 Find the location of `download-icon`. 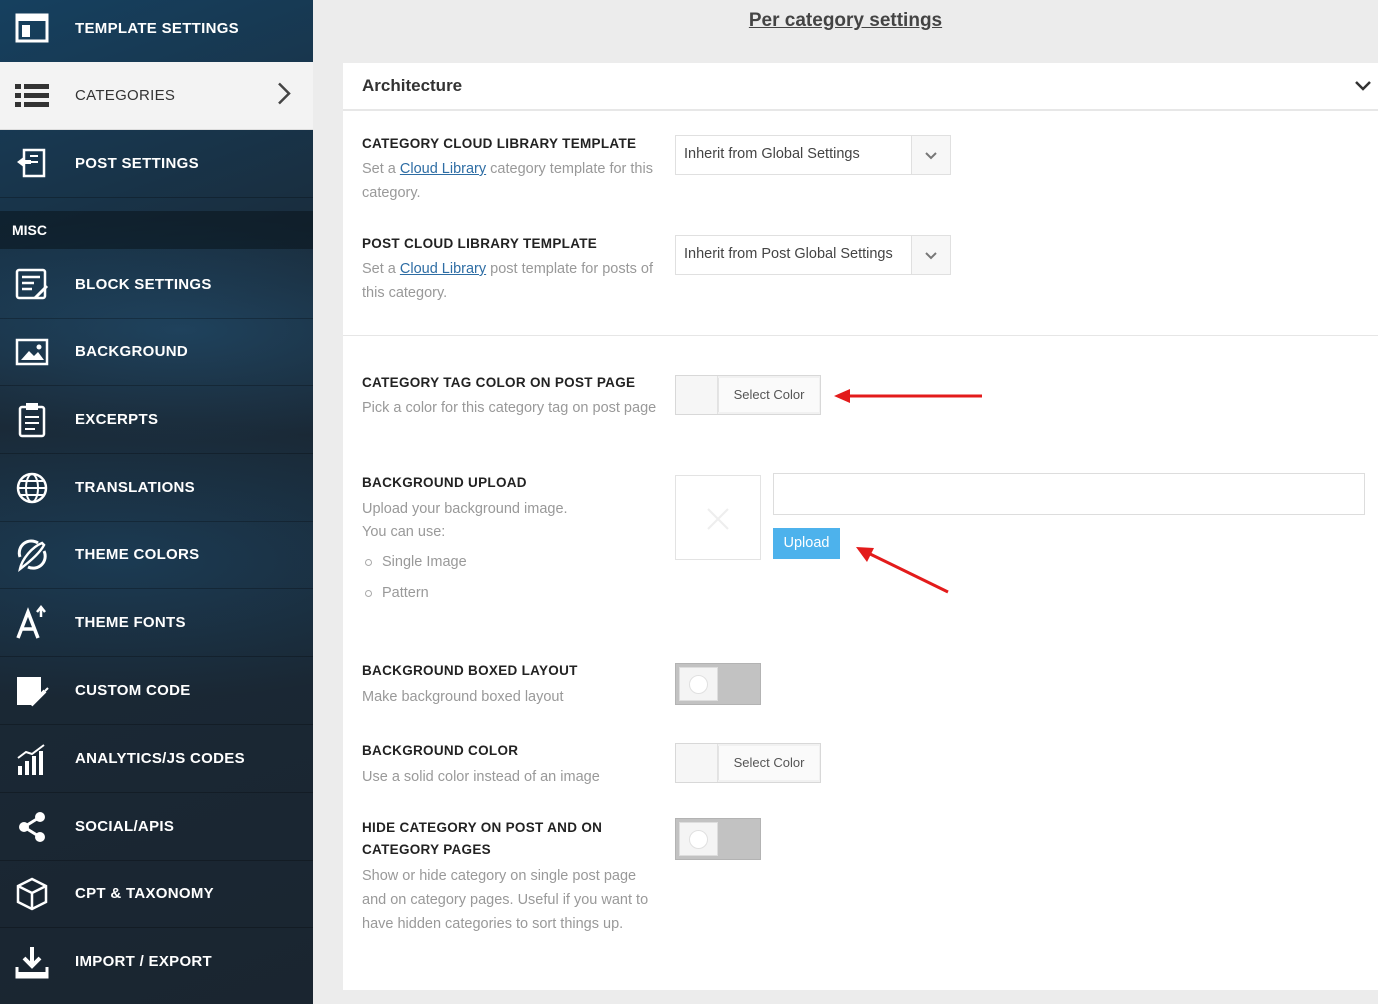

download-icon is located at coordinates (32, 962).